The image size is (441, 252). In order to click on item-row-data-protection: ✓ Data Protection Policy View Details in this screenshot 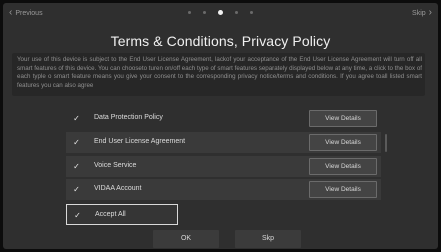, I will do `click(223, 118)`.